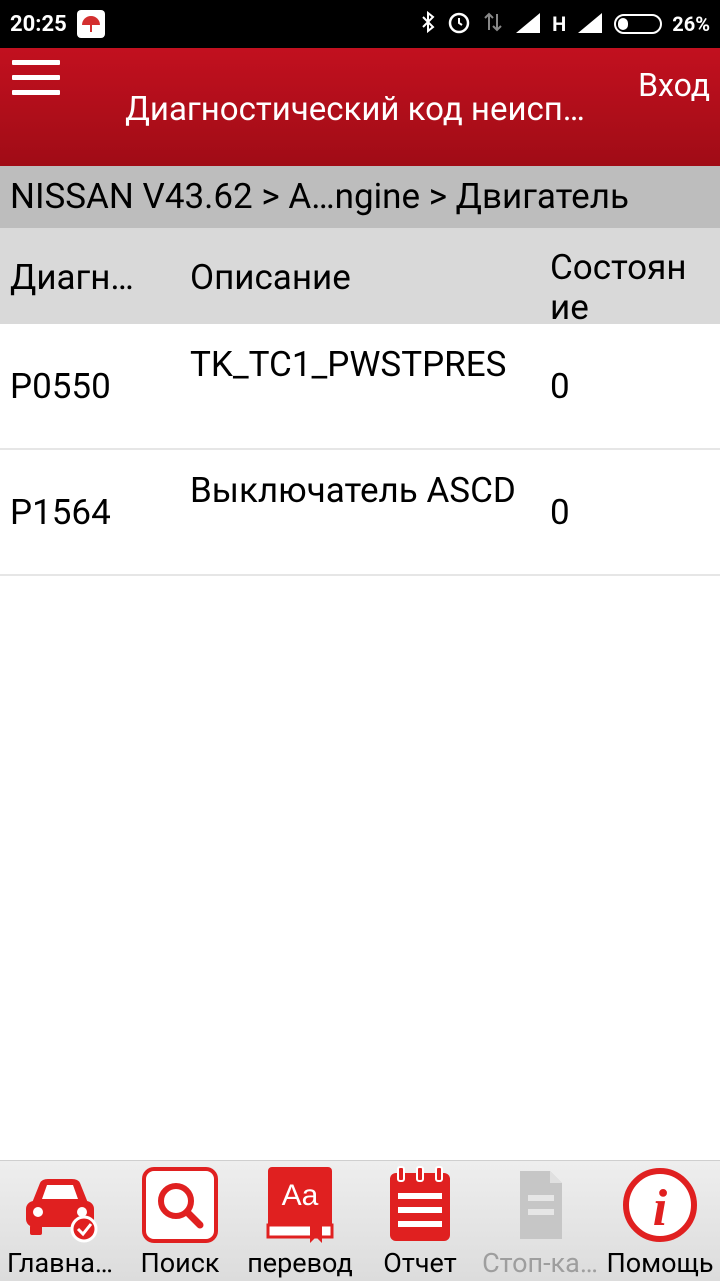 The width and height of the screenshot is (720, 1281). I want to click on nav-help-label: Помощь, so click(660, 1263).